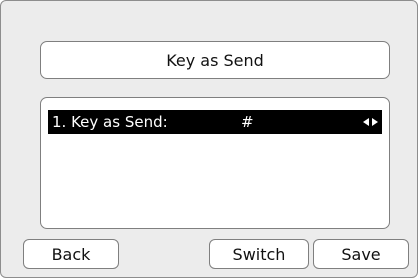  I want to click on page-title: Key as Send, so click(215, 60).